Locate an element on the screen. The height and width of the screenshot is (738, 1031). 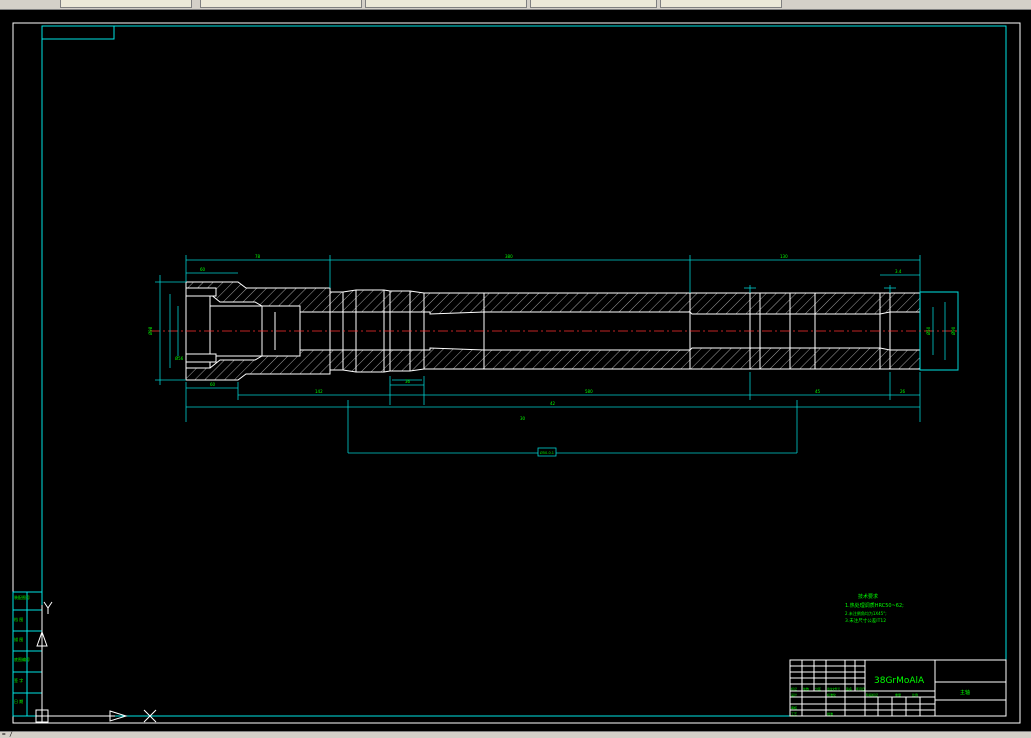
title-block-label: 标记 is located at coordinates (794, 688).